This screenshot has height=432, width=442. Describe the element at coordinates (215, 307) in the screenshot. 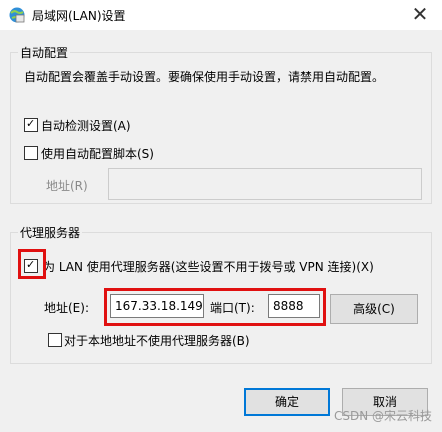

I see `address-port-highlight` at that location.